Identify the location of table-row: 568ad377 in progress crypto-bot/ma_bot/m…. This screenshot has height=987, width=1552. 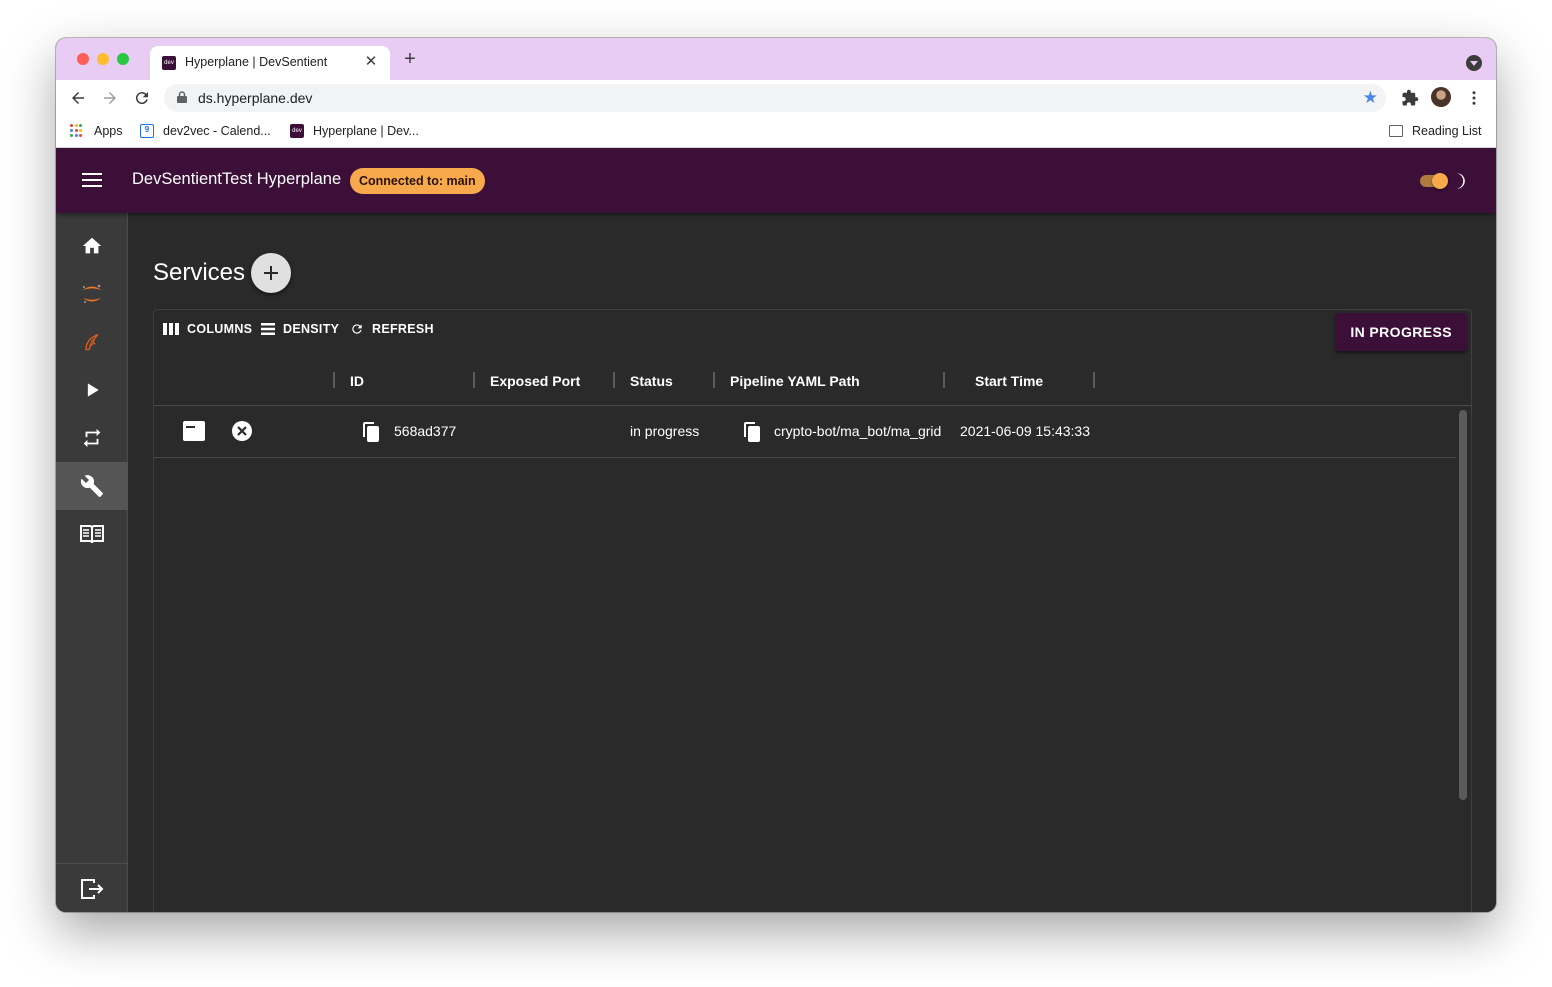
(805, 432).